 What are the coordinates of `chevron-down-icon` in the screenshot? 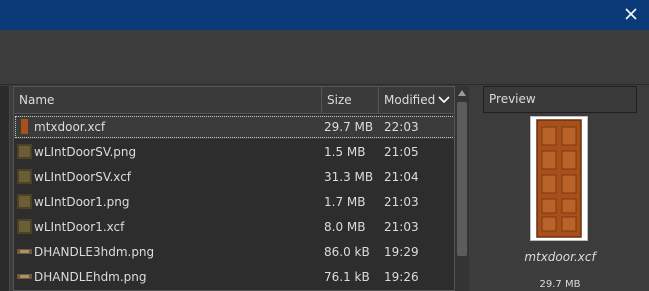 It's located at (444, 100).